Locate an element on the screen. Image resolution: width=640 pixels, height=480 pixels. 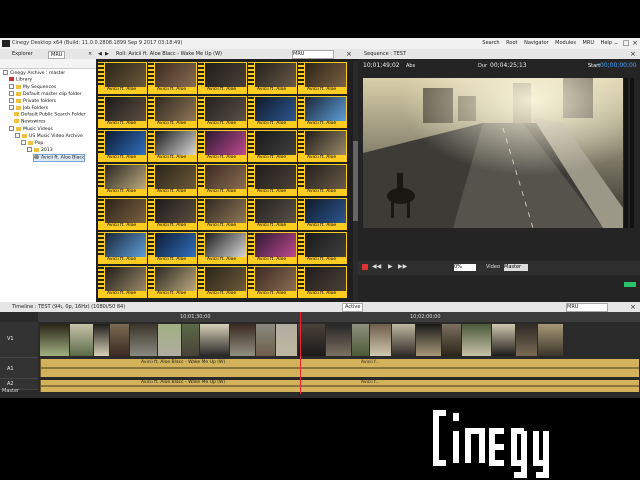
menu-item-modules: Modules is located at coordinates (565, 43).